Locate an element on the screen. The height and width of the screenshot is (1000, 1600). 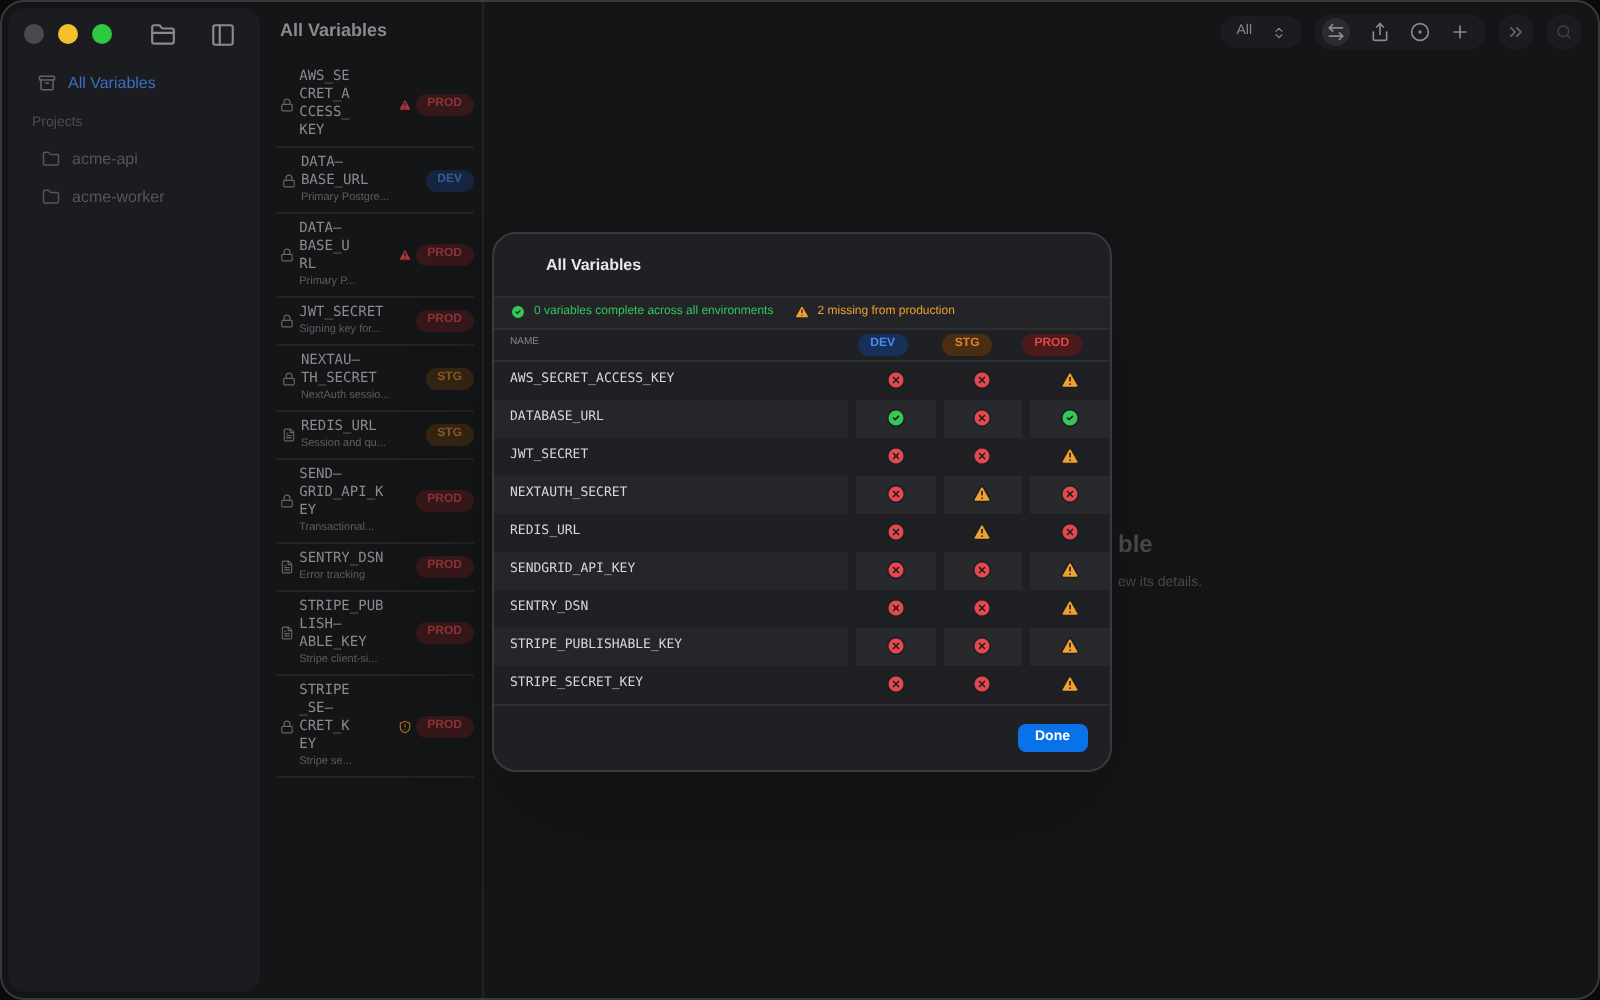
swap-icon is located at coordinates (1336, 32).